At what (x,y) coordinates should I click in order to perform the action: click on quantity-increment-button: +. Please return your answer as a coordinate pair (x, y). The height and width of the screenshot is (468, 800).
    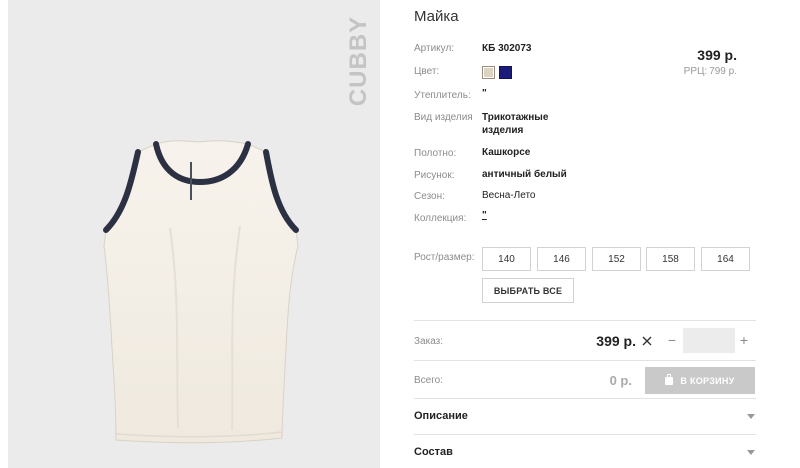
    Looking at the image, I should click on (744, 341).